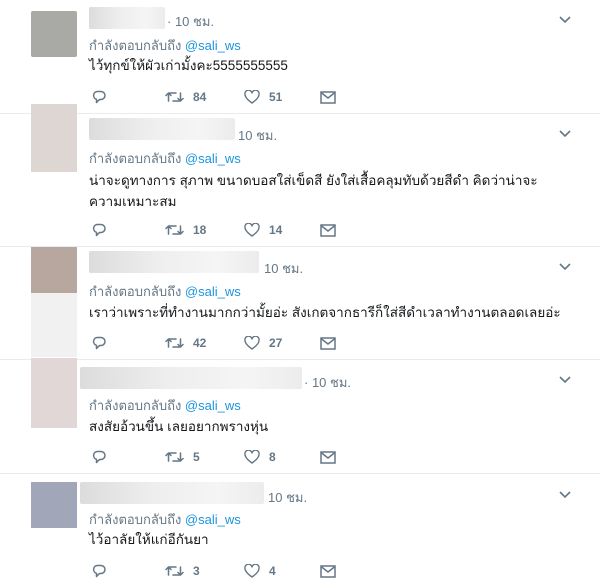 The width and height of the screenshot is (600, 585). I want to click on tweet-text: สงสัยอ้วนขึ้น เลยอยากพรางหุ่น, so click(179, 426).